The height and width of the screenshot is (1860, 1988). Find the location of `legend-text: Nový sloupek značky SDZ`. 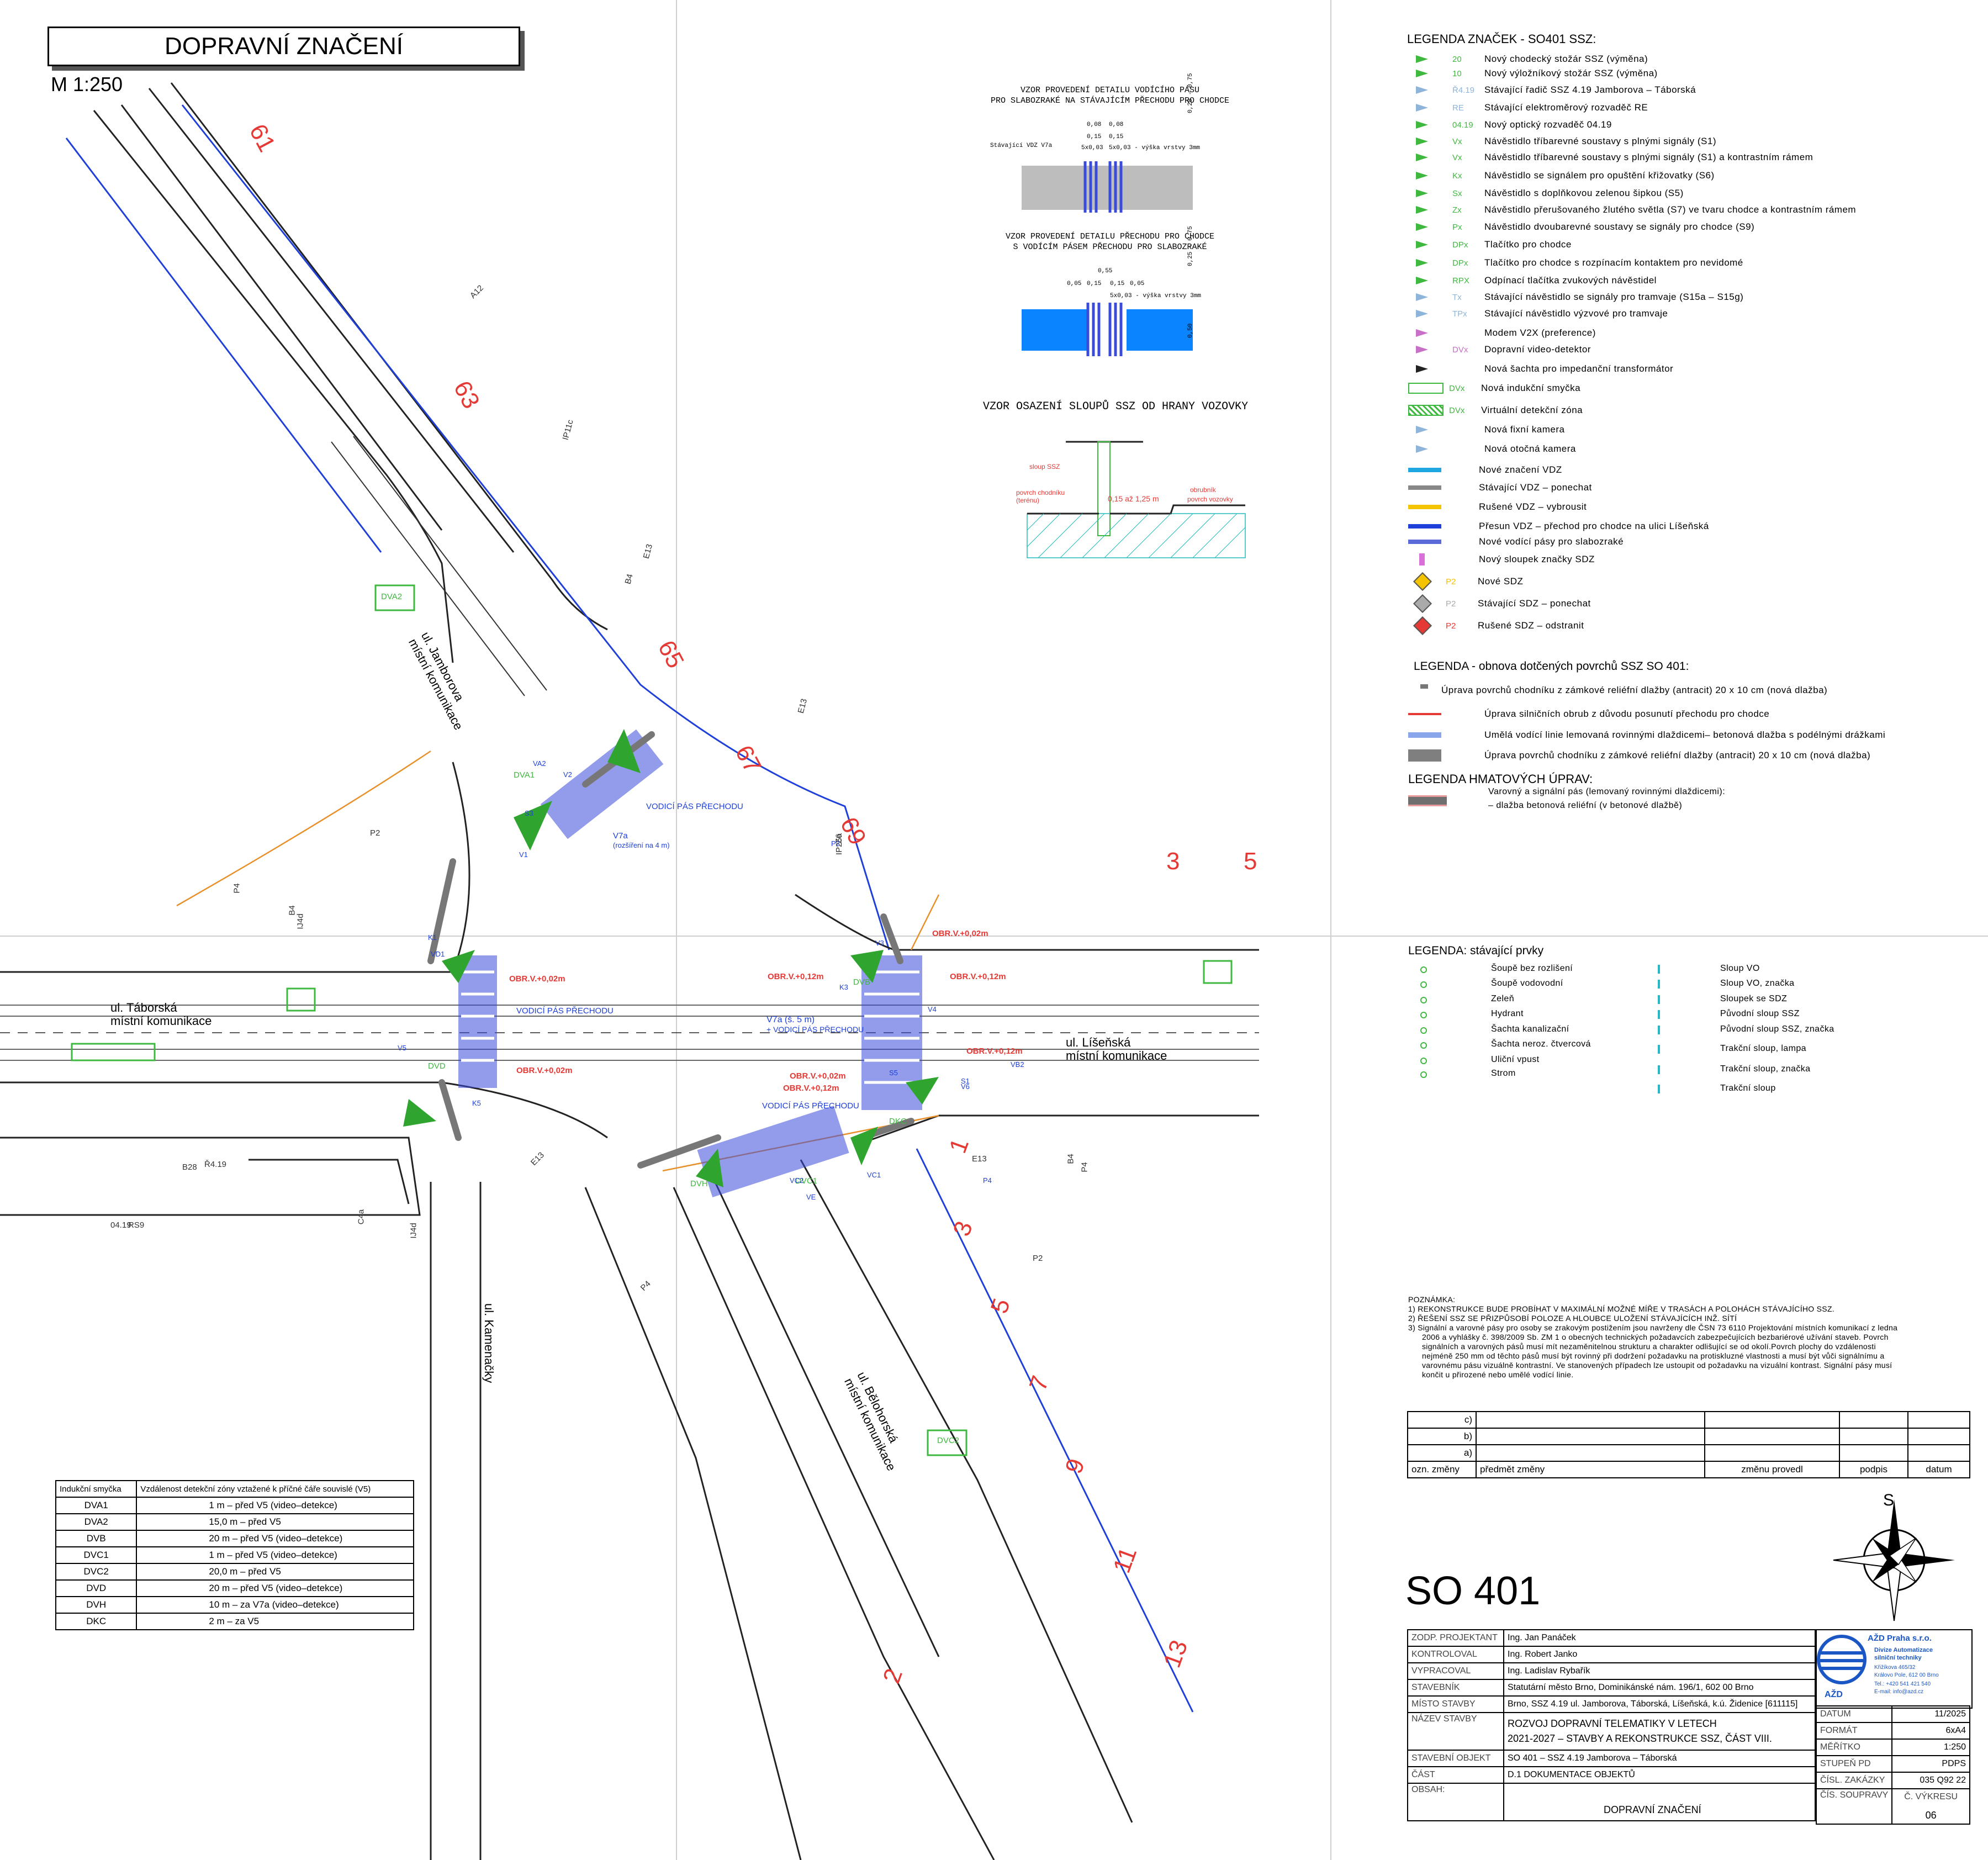

legend-text: Nový sloupek značky SDZ is located at coordinates (1537, 559).